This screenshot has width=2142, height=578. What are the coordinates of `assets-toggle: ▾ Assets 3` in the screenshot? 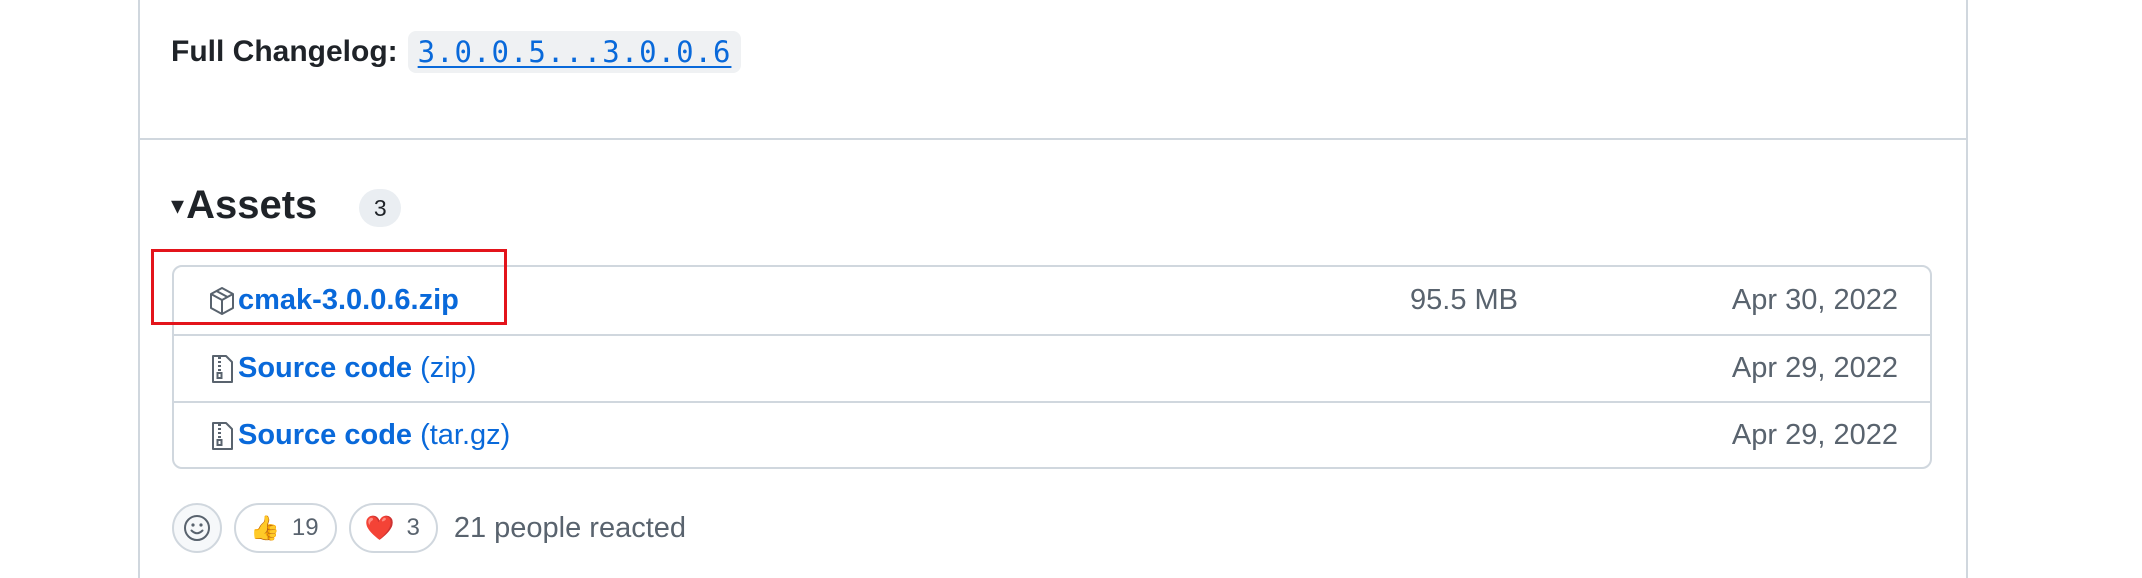 It's located at (286, 205).